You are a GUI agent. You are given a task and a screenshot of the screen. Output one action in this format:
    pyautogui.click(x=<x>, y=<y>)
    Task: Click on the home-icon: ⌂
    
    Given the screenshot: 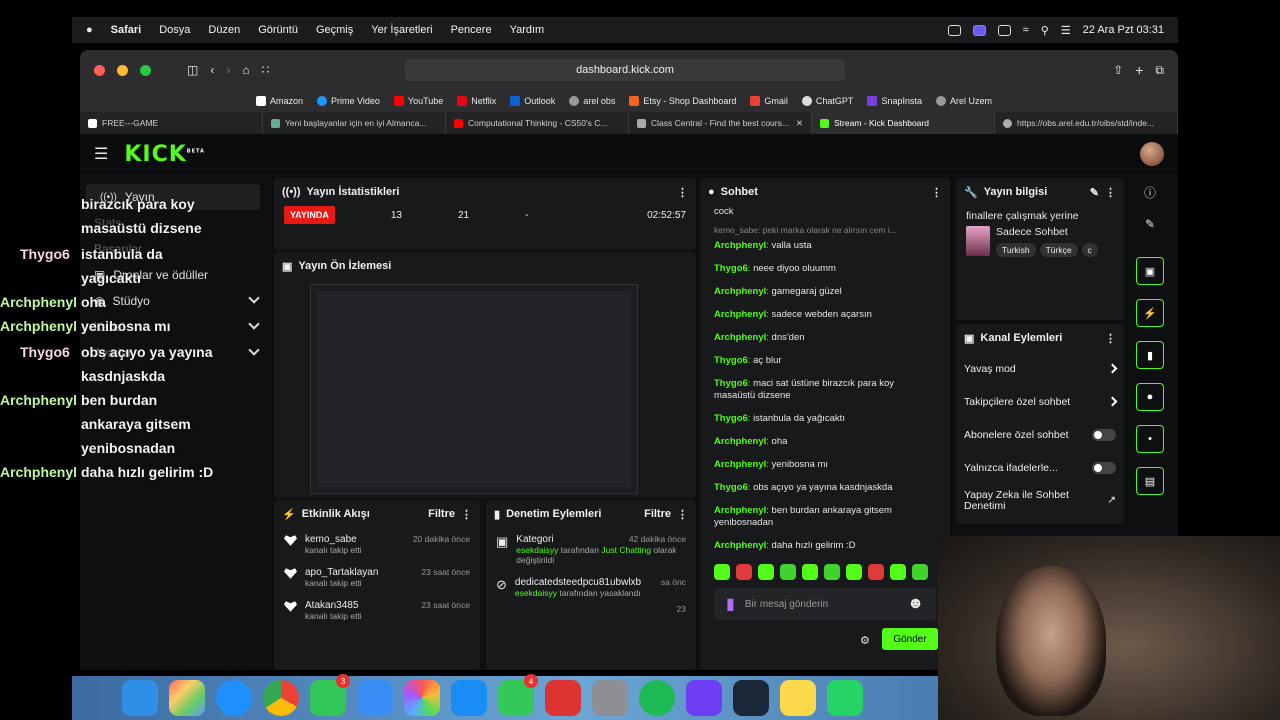 What is the action you would take?
    pyautogui.click(x=245, y=70)
    